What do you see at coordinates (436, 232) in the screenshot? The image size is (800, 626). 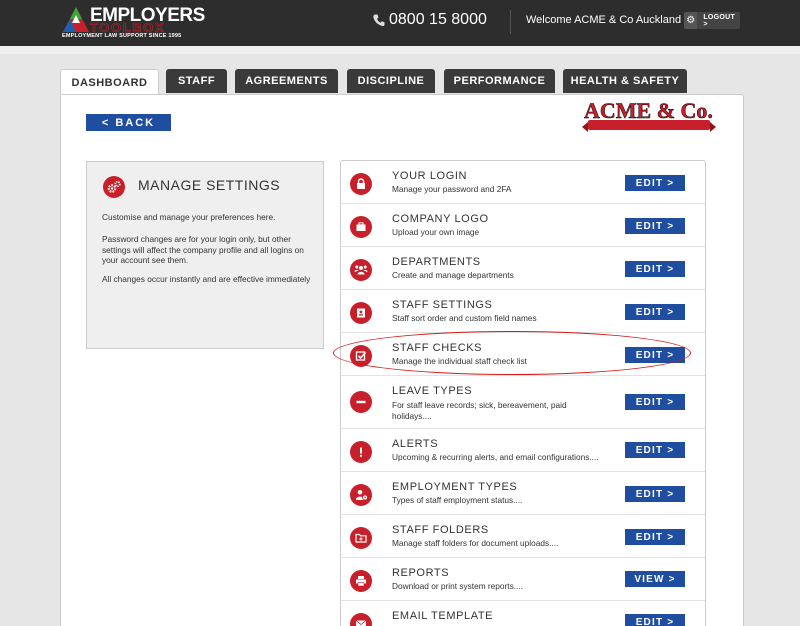 I see `setting-description: Upload your own image` at bounding box center [436, 232].